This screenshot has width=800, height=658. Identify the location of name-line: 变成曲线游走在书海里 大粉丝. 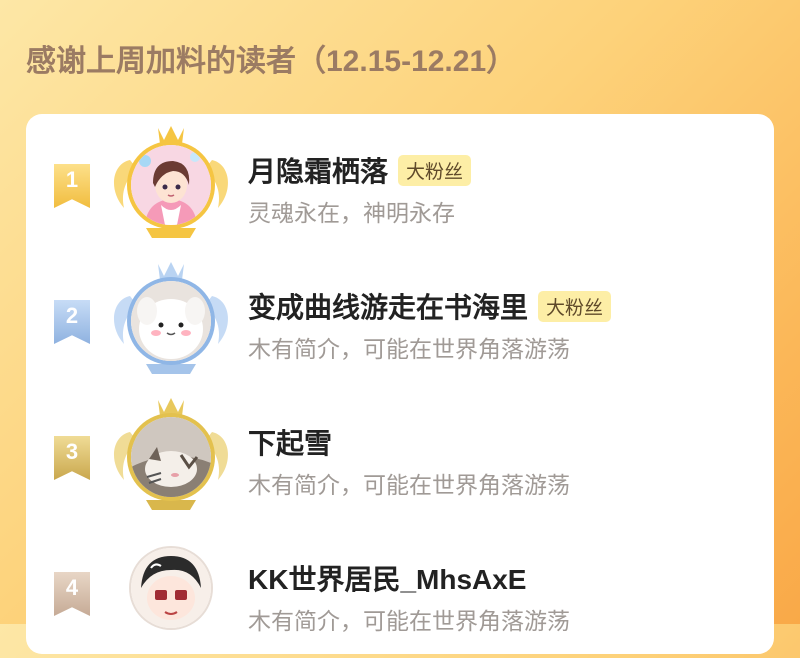
(430, 306).